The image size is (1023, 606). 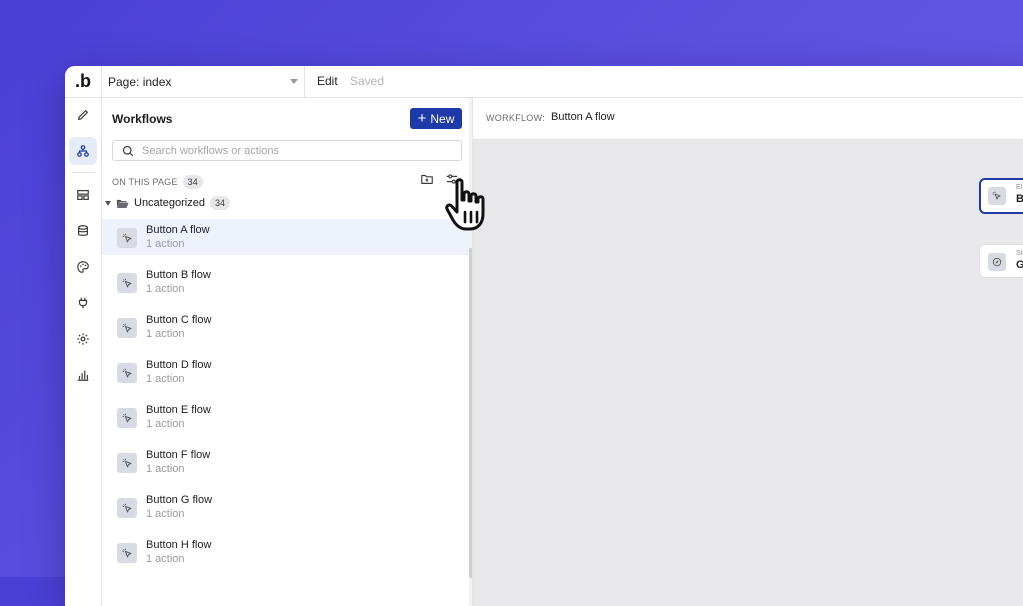 I want to click on rail-logs-tab, so click(x=83, y=375).